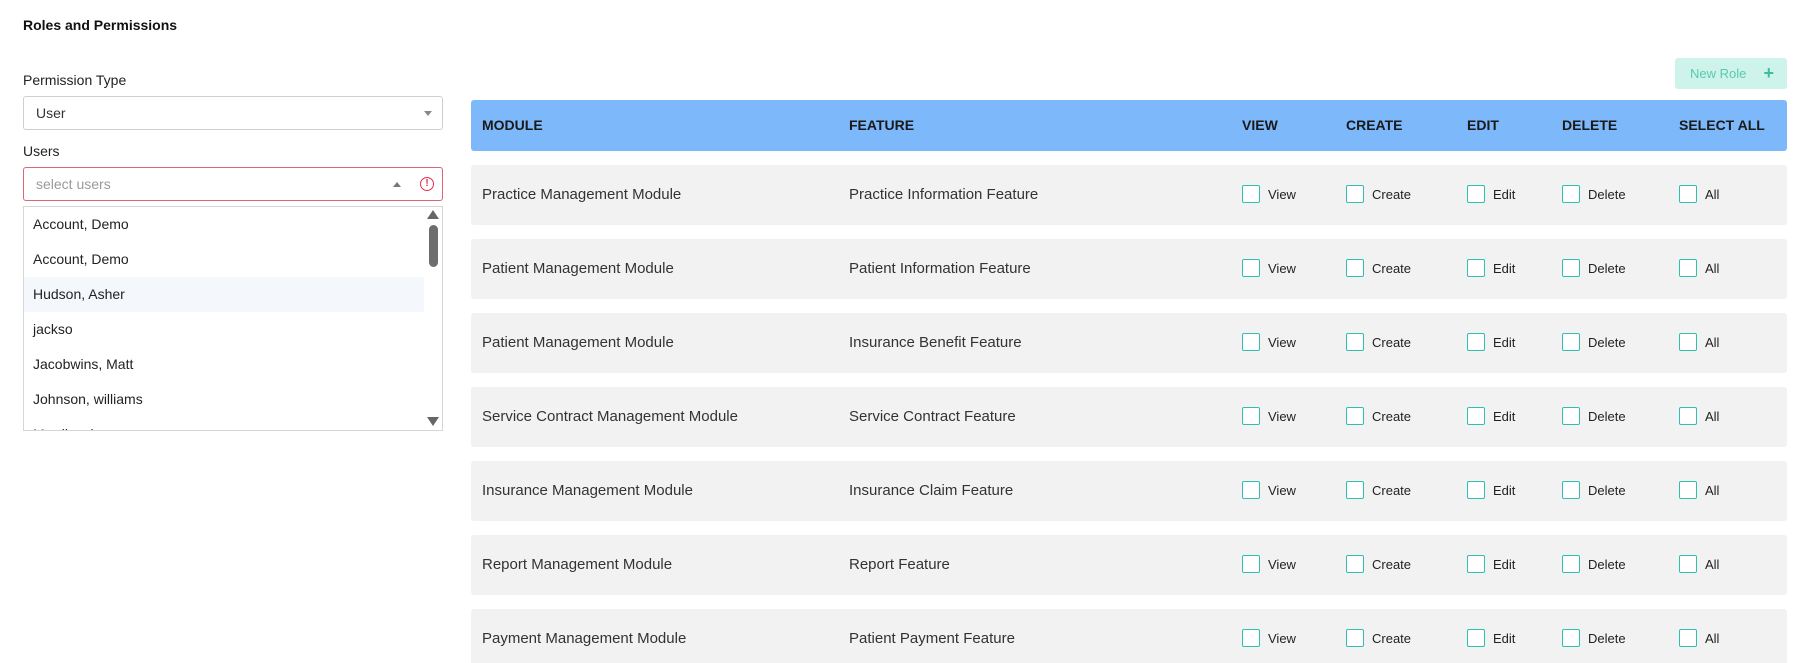  Describe the element at coordinates (932, 416) in the screenshot. I see `row-feature: Service Contract Feature` at that location.